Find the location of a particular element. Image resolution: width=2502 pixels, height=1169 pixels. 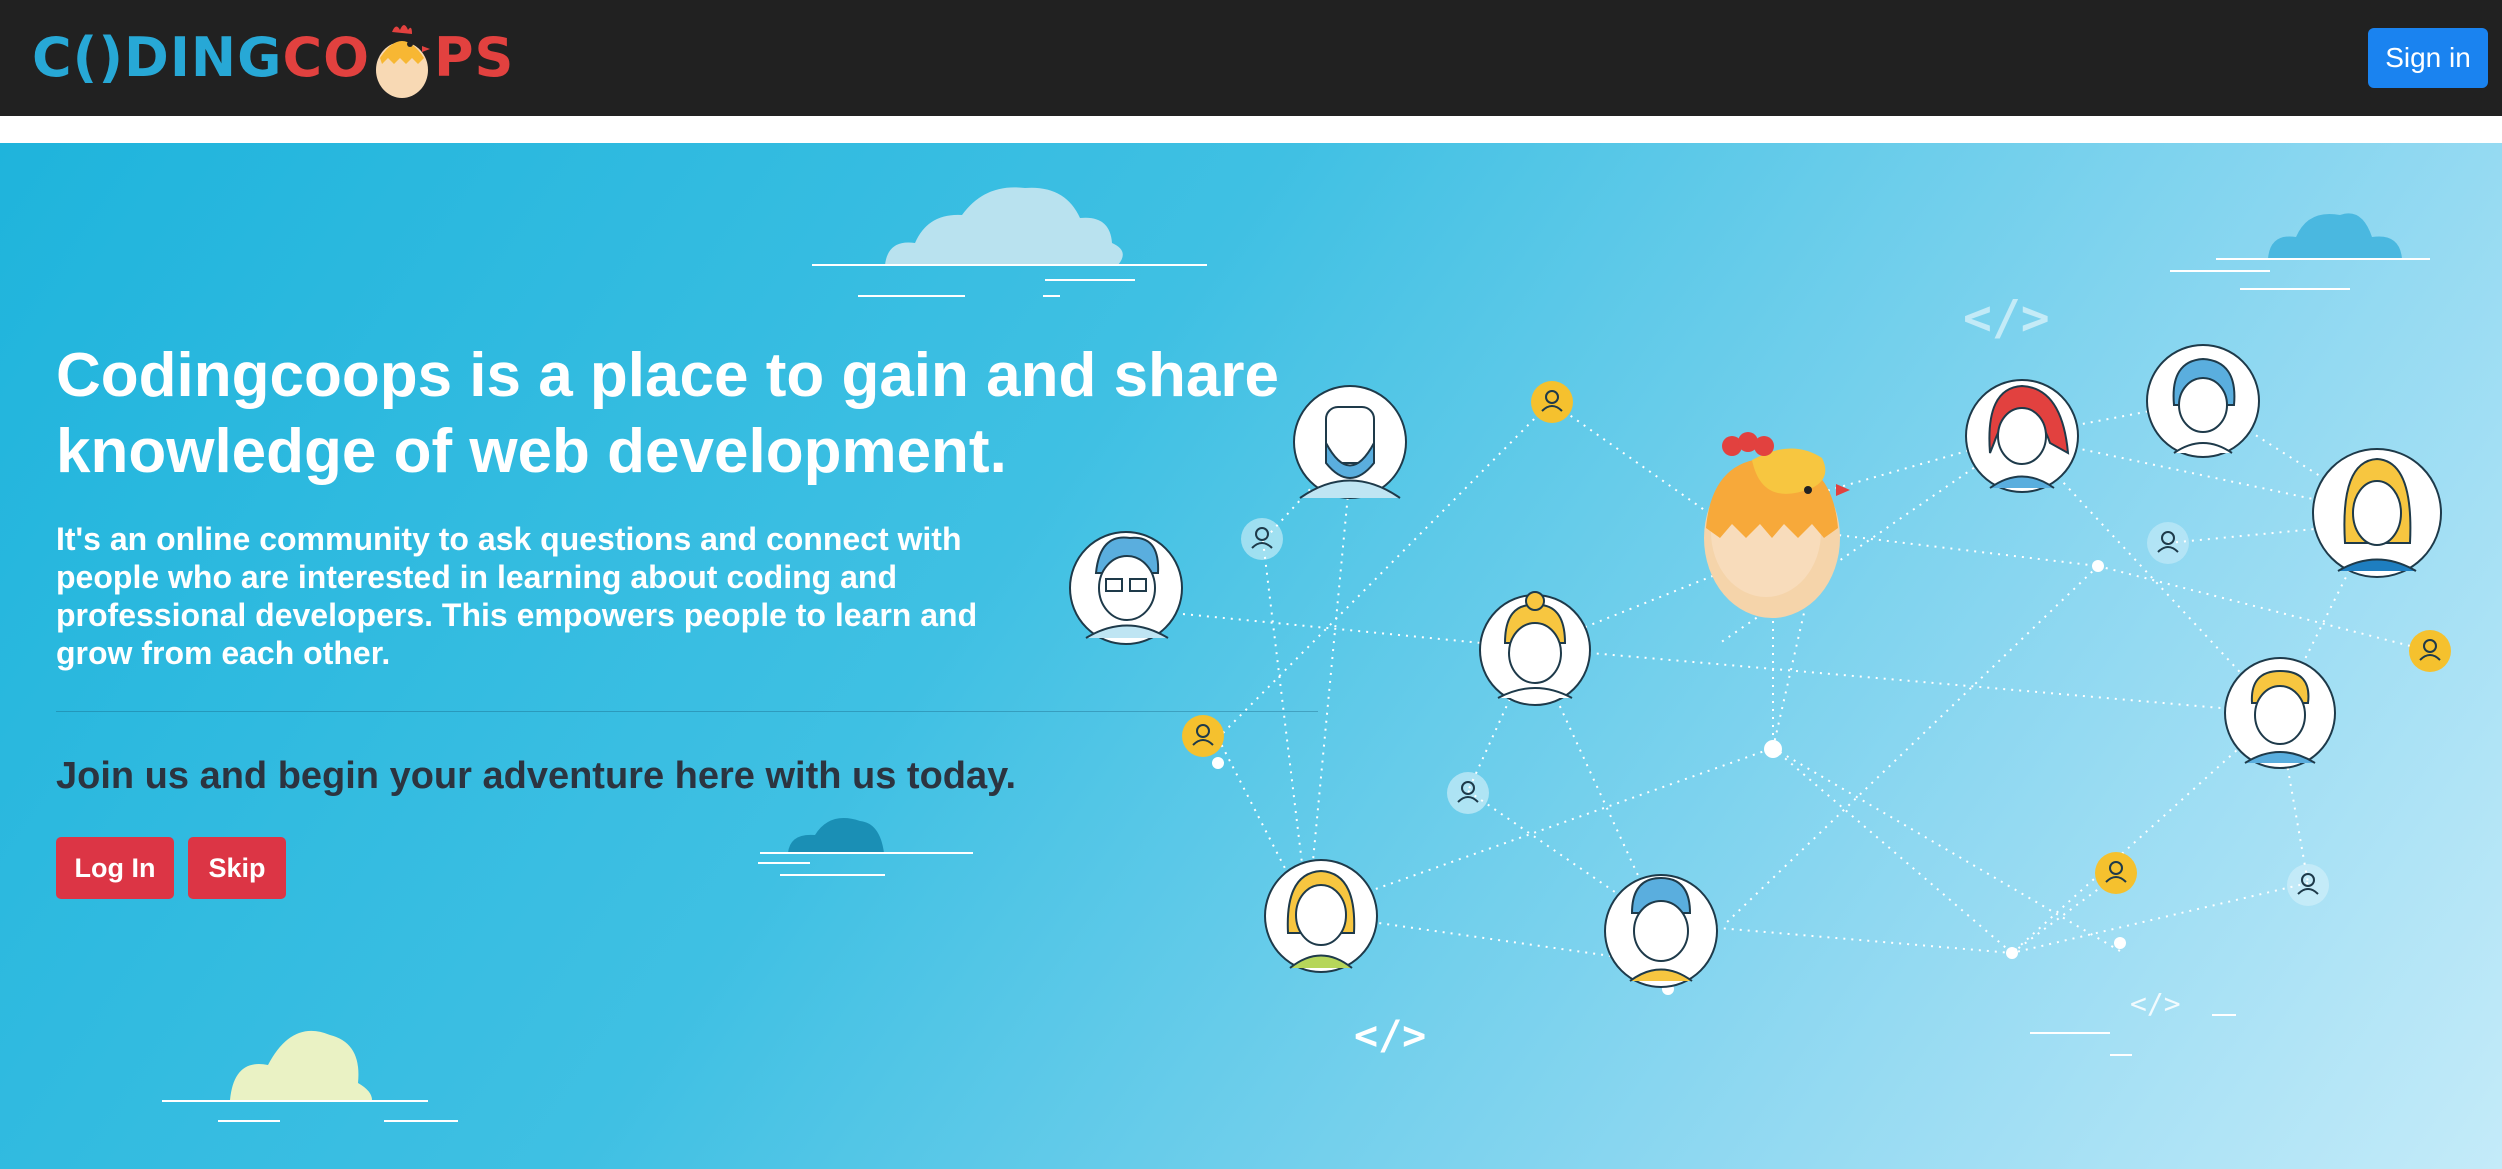

chick-egg-icon is located at coordinates (402, 58).